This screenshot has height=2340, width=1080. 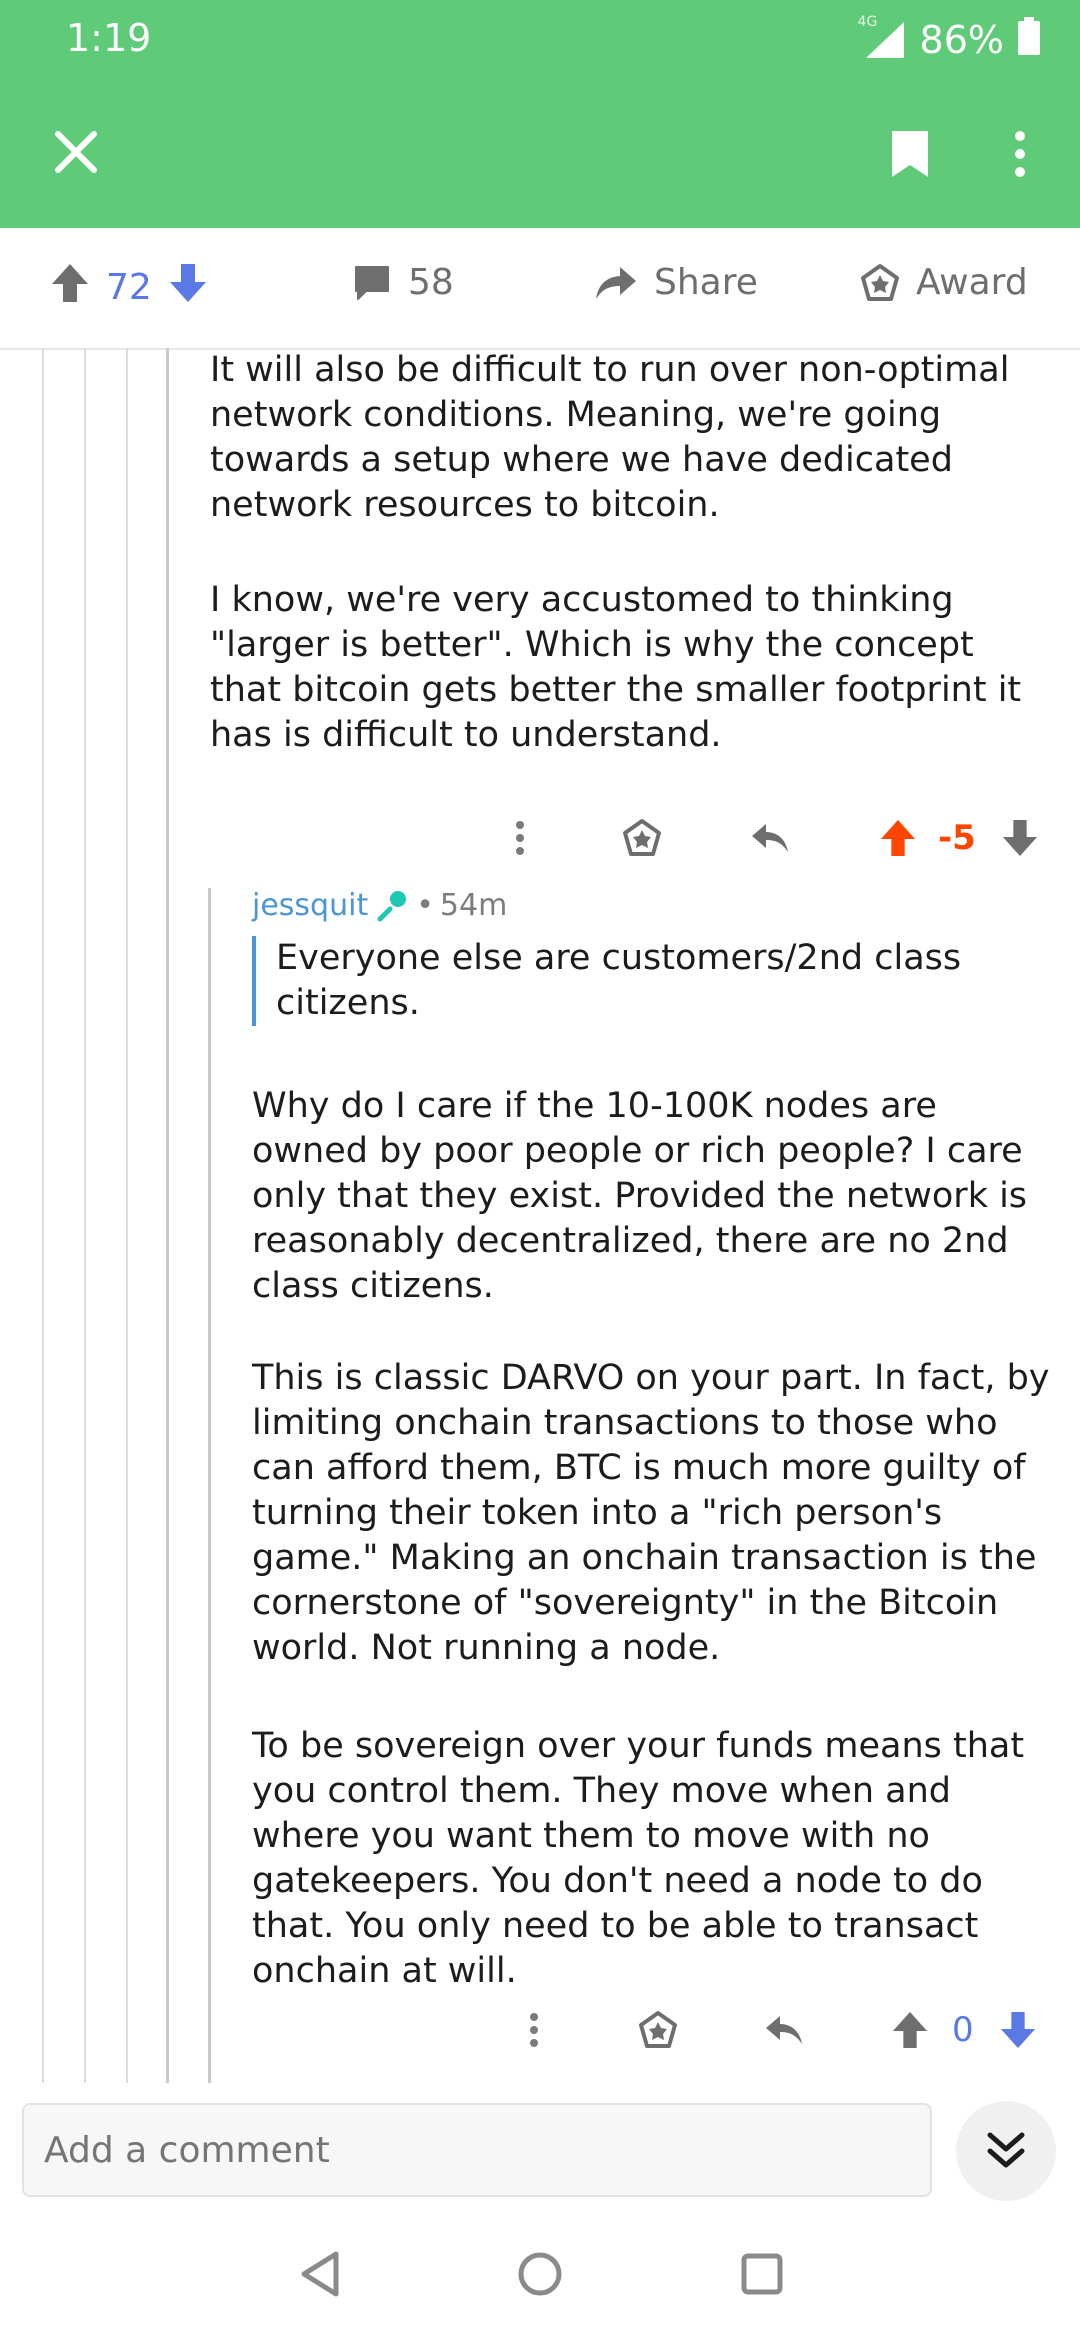 I want to click on award-button: Award, so click(x=944, y=282).